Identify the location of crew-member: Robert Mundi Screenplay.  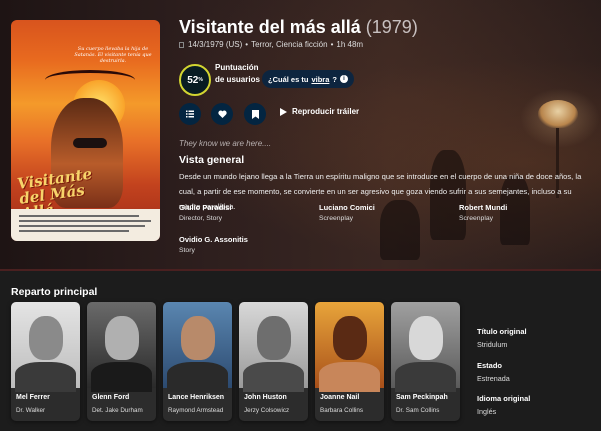
(519, 212).